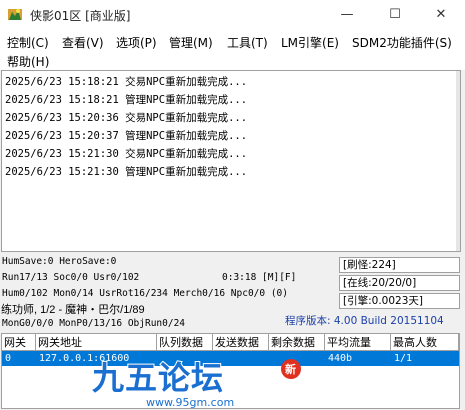 This screenshot has width=465, height=410. What do you see at coordinates (158, 378) in the screenshot?
I see `watermark-text: 九五论坛` at bounding box center [158, 378].